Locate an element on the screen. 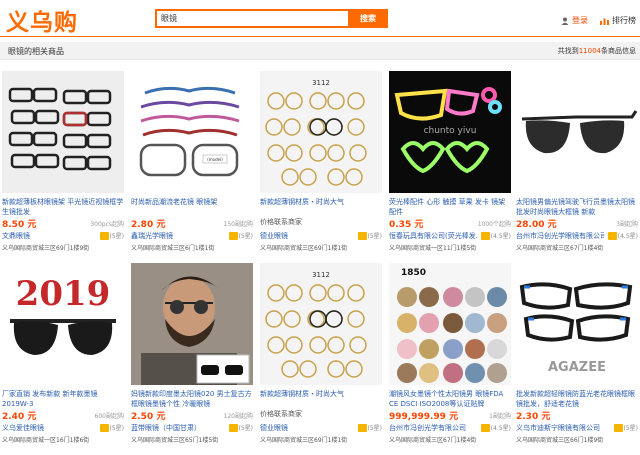 The width and height of the screenshot is (640, 455). product-title: 妈镜新款印度墨太阳镜020 男士复古方框眼镜墨镜个性 冷暖眼镜 is located at coordinates (192, 399).